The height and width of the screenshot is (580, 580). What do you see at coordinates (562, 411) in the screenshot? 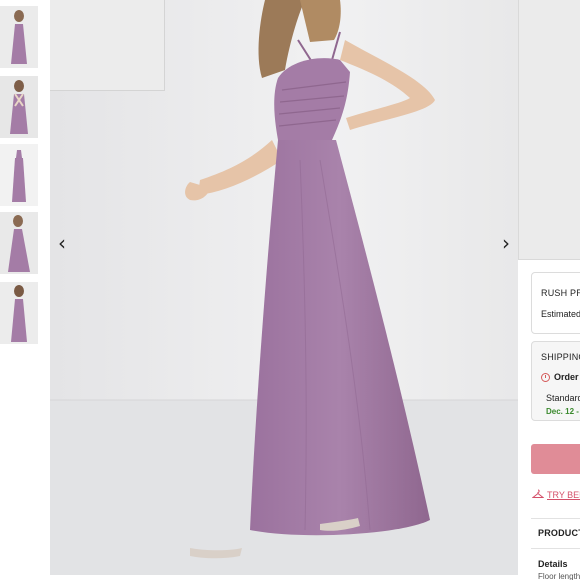
I see `delivery-dates: Dec. 12 -` at bounding box center [562, 411].